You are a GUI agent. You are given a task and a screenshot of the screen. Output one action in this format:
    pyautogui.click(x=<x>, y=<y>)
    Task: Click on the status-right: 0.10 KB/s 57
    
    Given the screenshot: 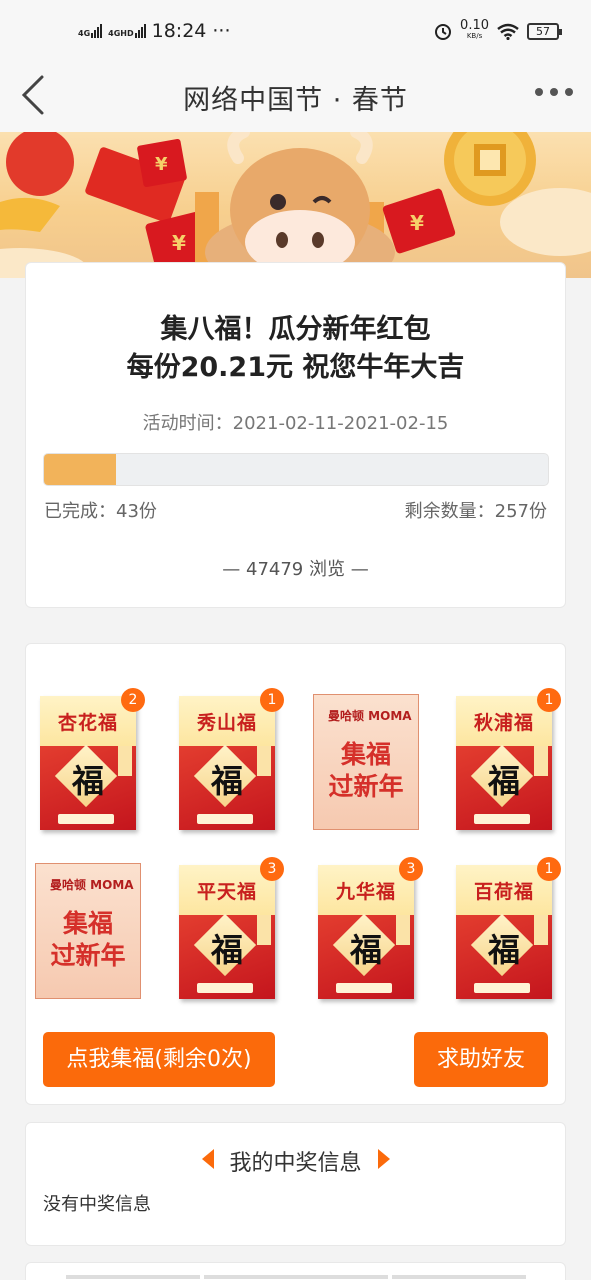 What is the action you would take?
    pyautogui.click(x=498, y=30)
    